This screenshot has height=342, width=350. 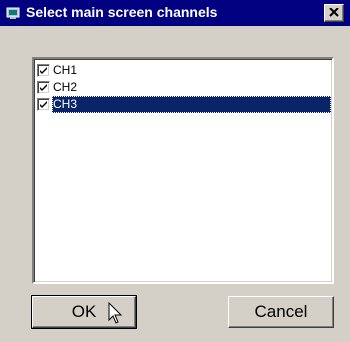 I want to click on checkbox-ch1, so click(x=43, y=70).